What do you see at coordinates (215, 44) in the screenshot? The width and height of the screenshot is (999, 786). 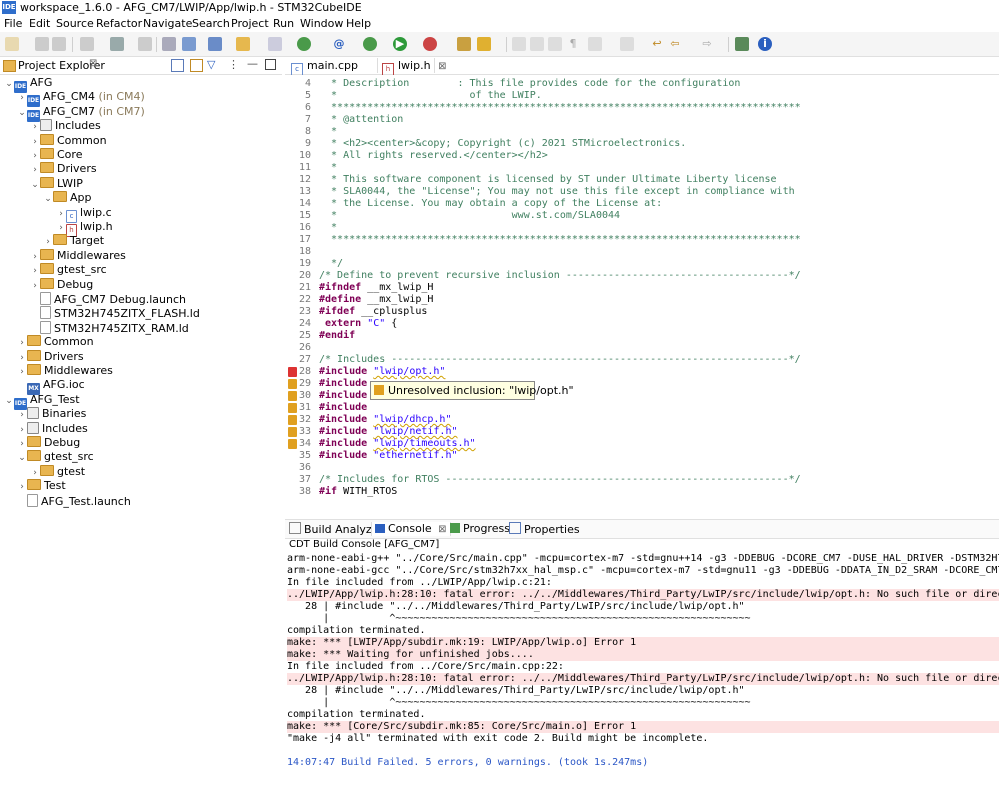 I see `new-project-icon` at bounding box center [215, 44].